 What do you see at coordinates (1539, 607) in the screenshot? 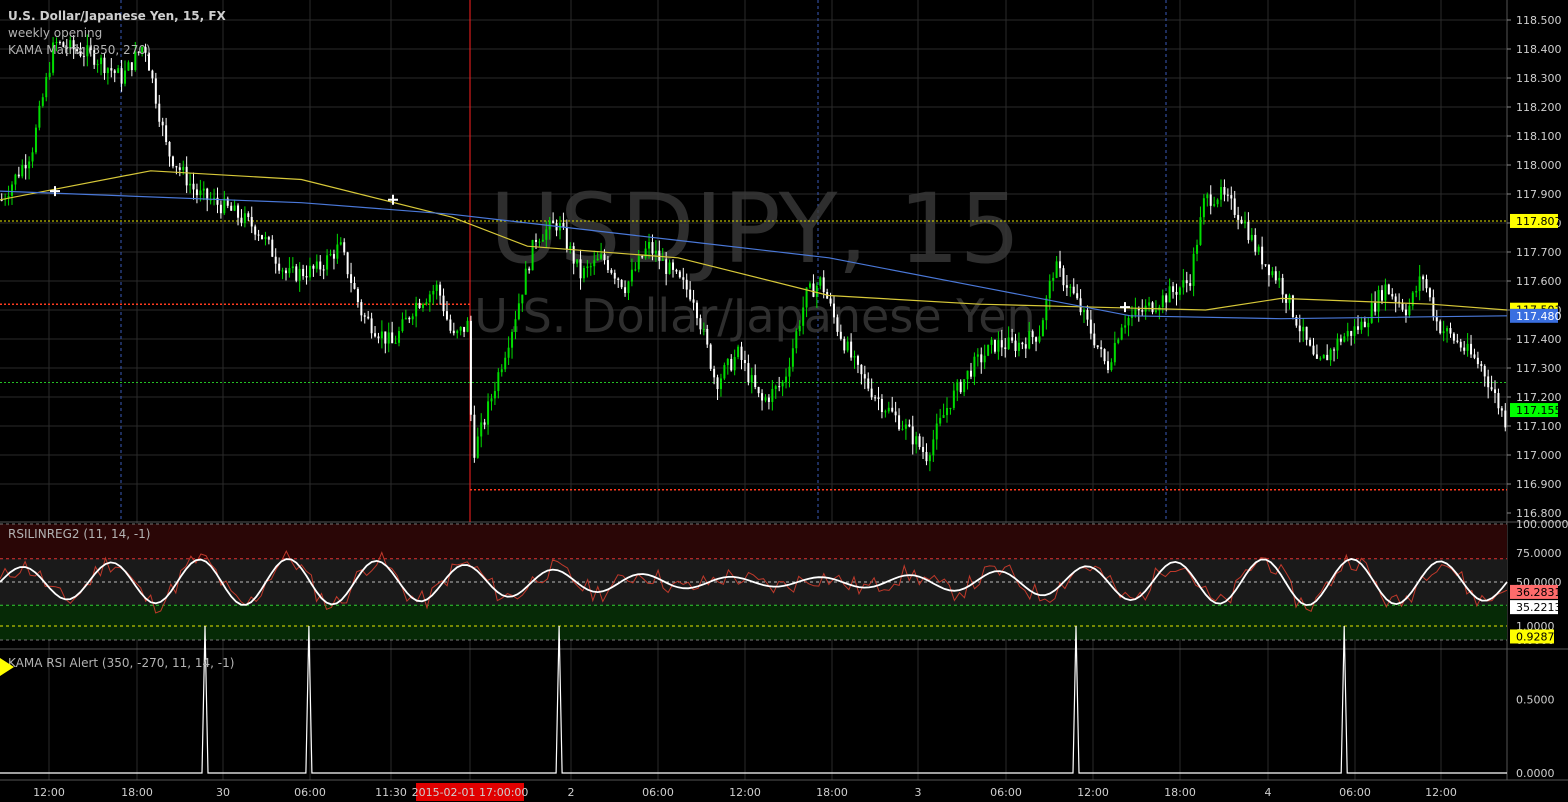
I see `rsi-badge-1: 35.2213` at bounding box center [1539, 607].